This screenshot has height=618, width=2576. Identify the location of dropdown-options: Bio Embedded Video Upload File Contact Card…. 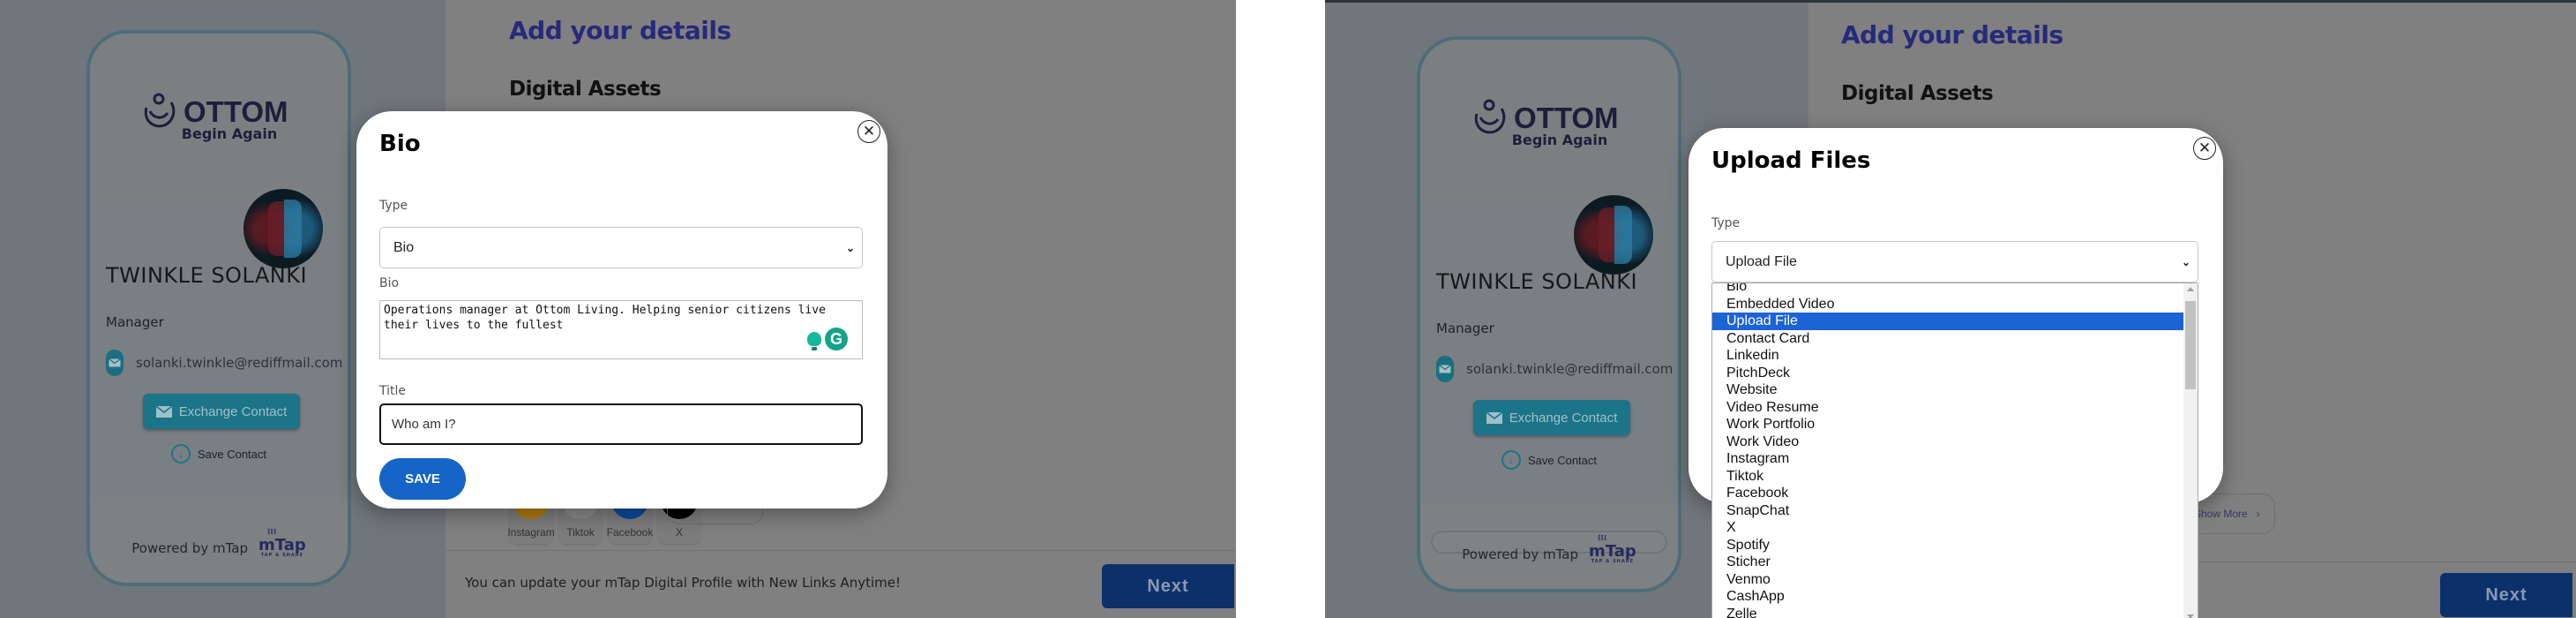
(1955, 451).